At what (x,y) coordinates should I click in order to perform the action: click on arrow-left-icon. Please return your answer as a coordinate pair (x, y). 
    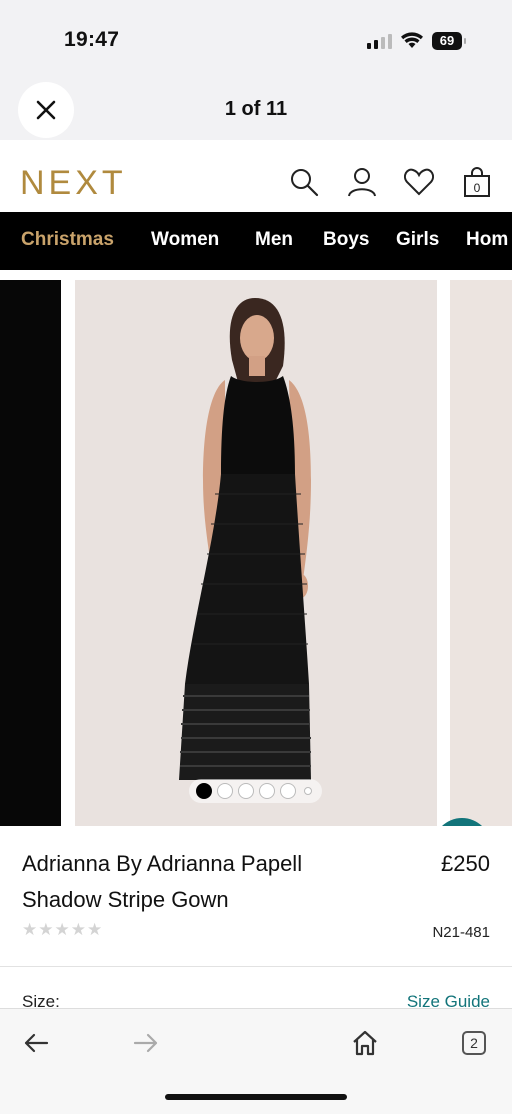
    Looking at the image, I should click on (36, 1043).